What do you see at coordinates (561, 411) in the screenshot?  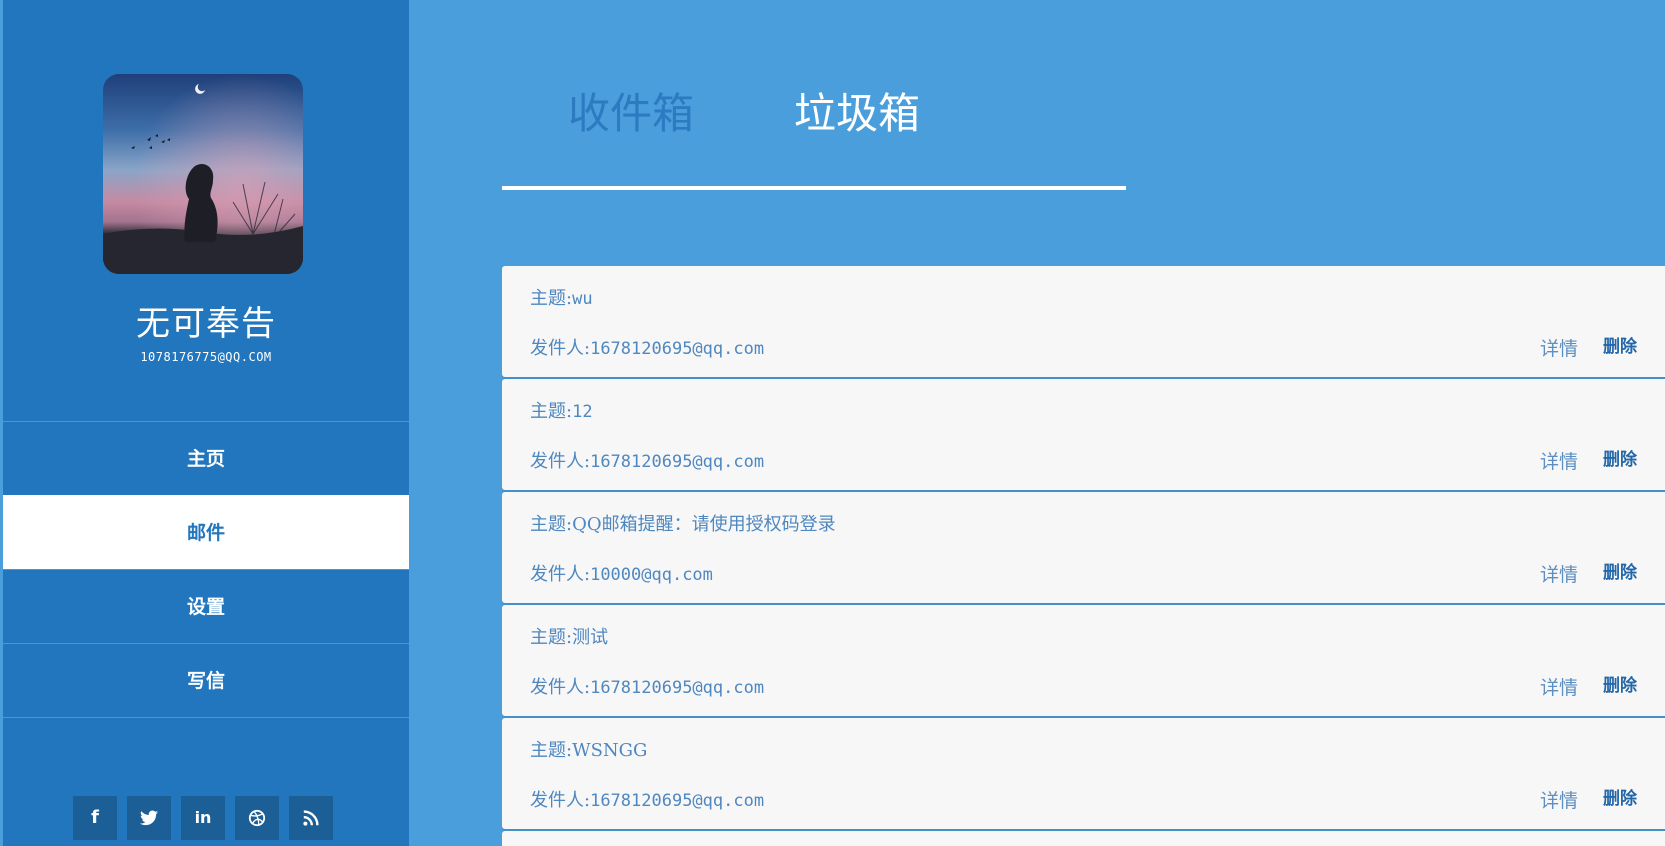 I see `mail-subject: 主题:12` at bounding box center [561, 411].